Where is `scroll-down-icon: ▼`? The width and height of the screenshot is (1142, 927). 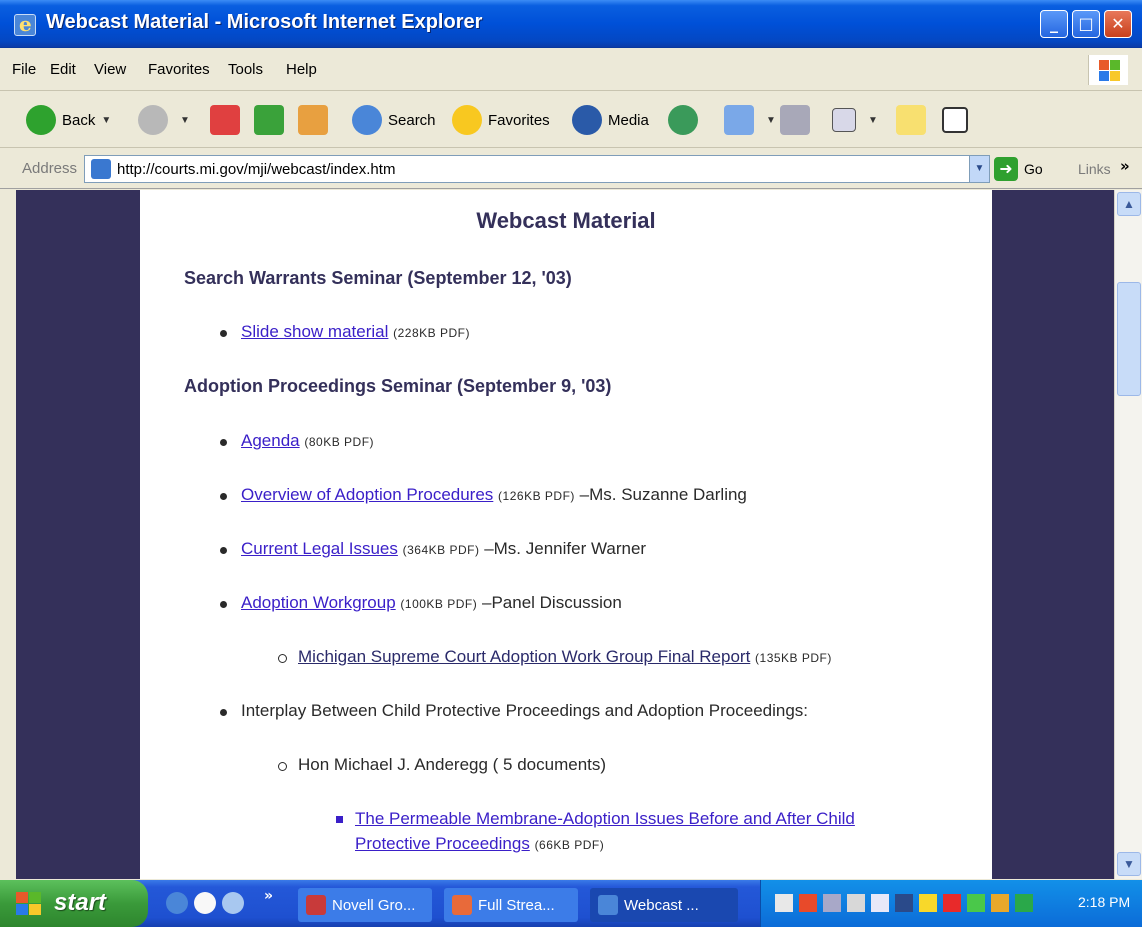
scroll-down-icon: ▼ is located at coordinates (1129, 864).